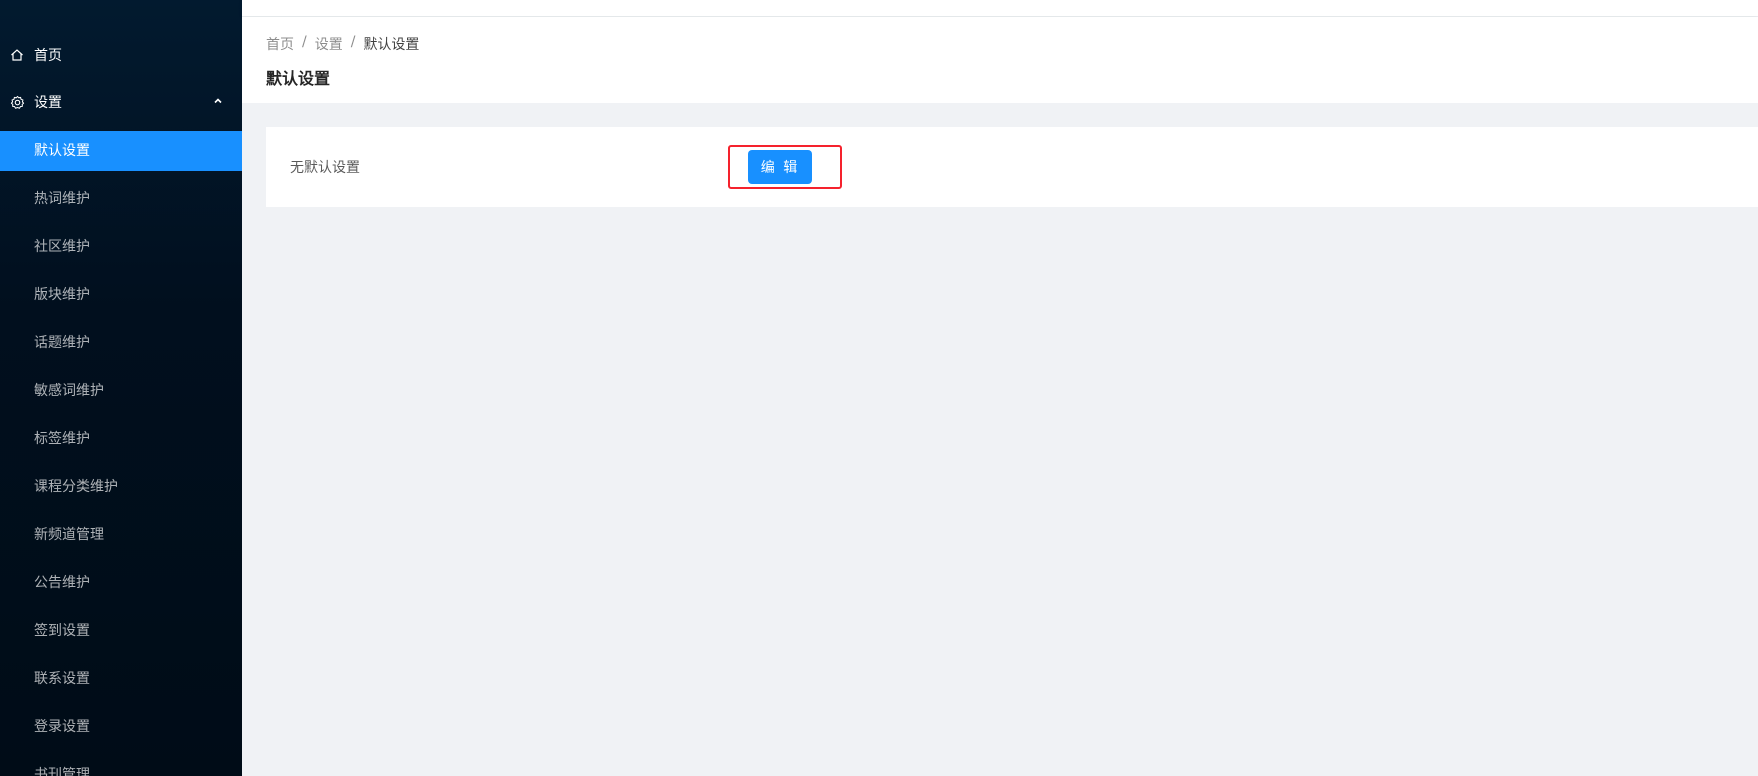 This screenshot has height=776, width=1758. Describe the element at coordinates (121, 679) in the screenshot. I see `submenu-contact: 联系设置` at that location.